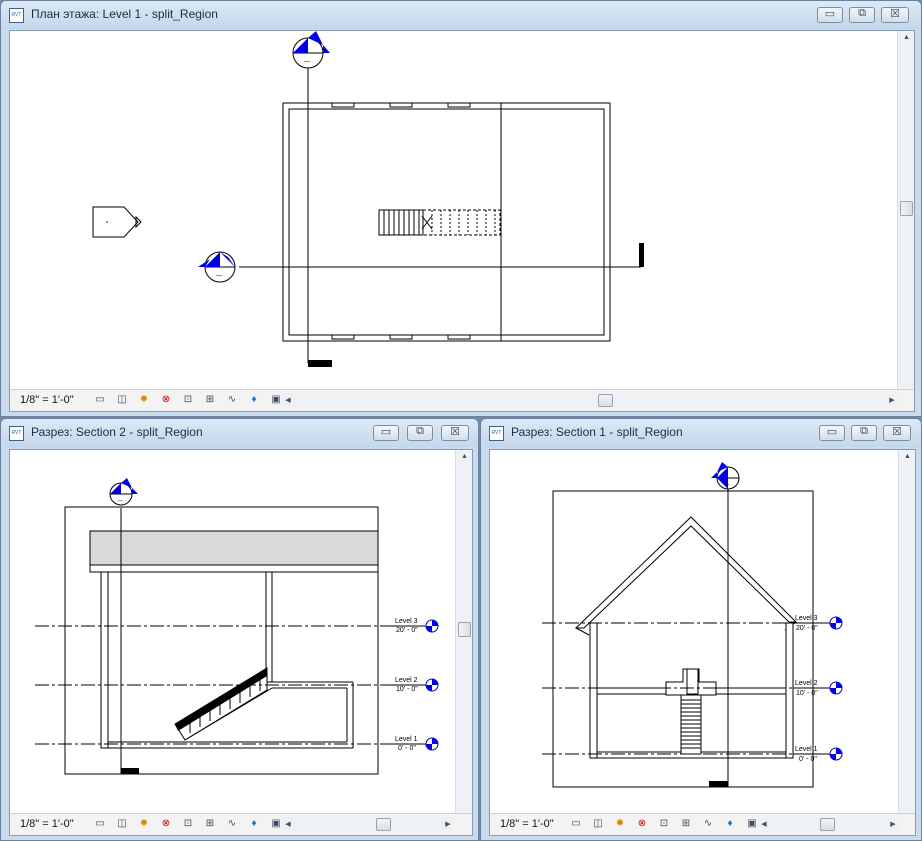  What do you see at coordinates (439, 222) in the screenshot?
I see `stair-plan` at bounding box center [439, 222].